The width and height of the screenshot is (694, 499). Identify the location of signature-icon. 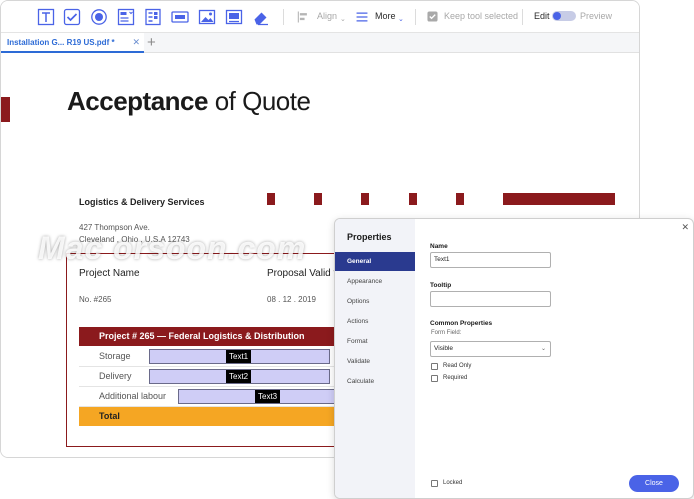
(234, 17).